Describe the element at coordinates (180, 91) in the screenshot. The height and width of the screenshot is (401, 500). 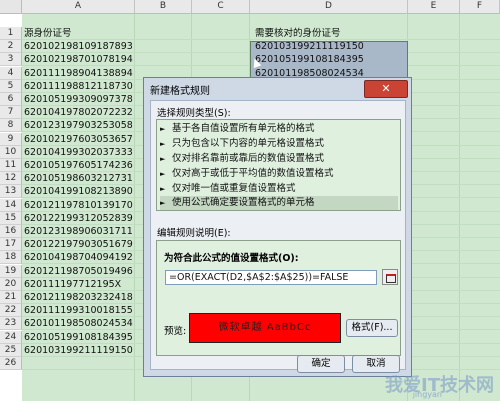
I see `dialog-title: 新建格式规则` at that location.